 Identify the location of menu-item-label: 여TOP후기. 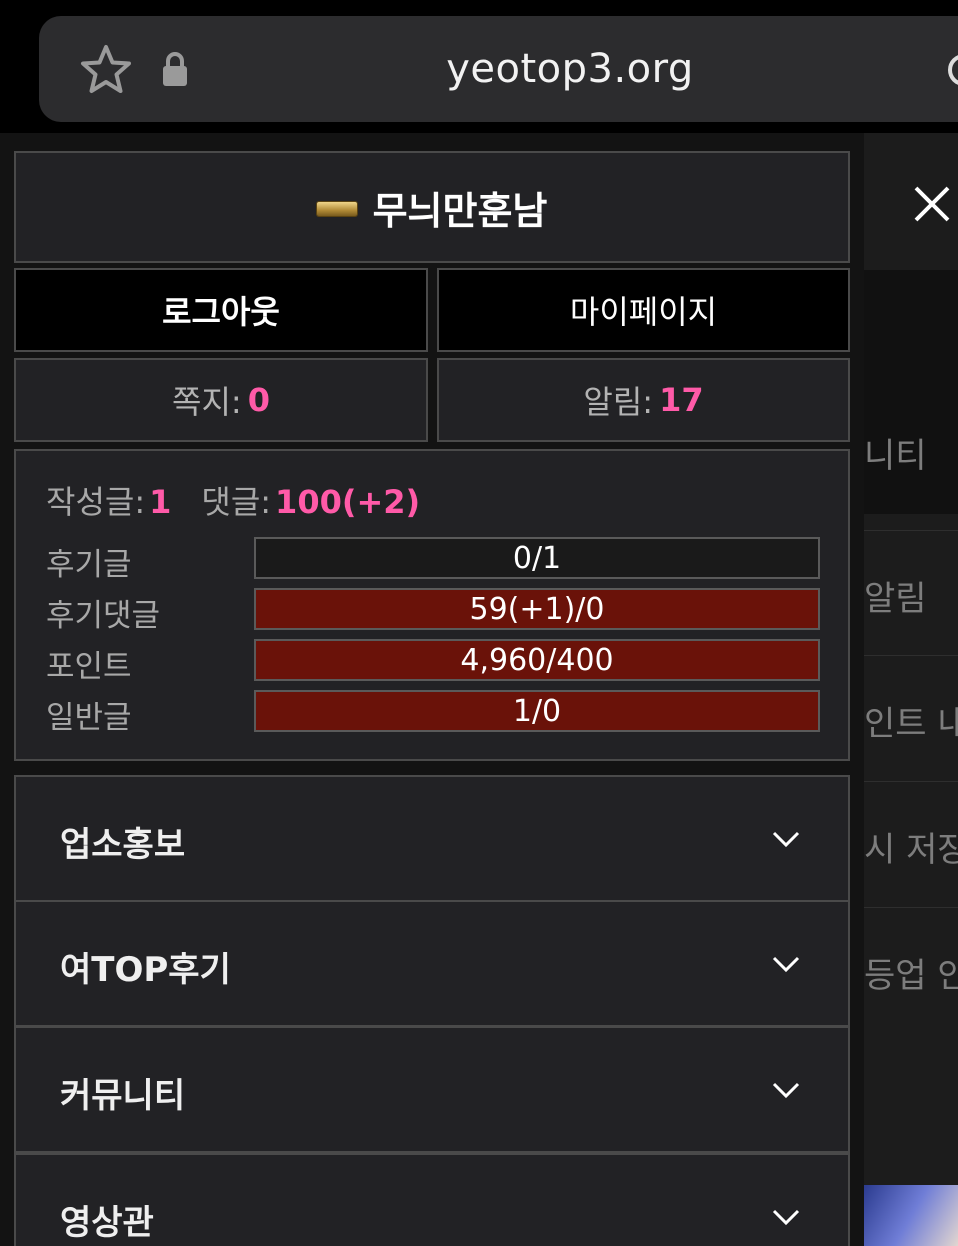
(145, 970).